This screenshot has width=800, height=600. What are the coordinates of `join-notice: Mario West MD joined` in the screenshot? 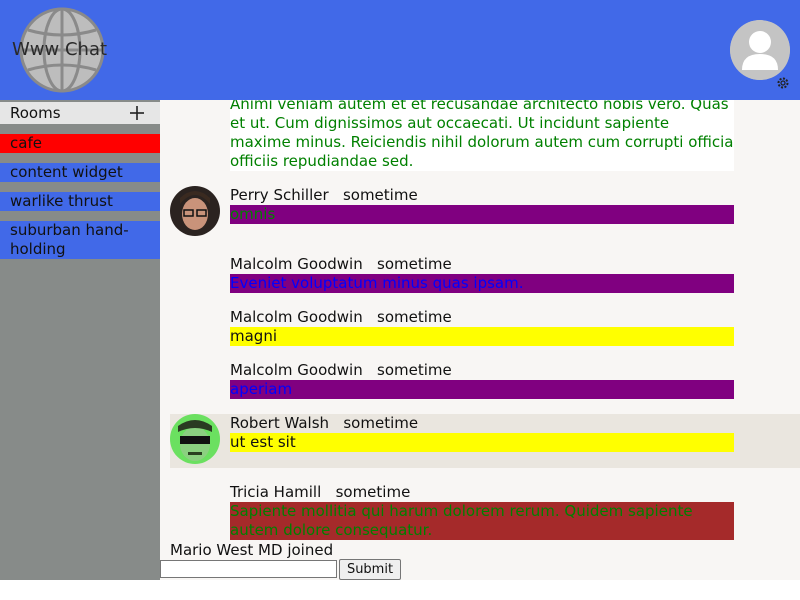 It's located at (252, 550).